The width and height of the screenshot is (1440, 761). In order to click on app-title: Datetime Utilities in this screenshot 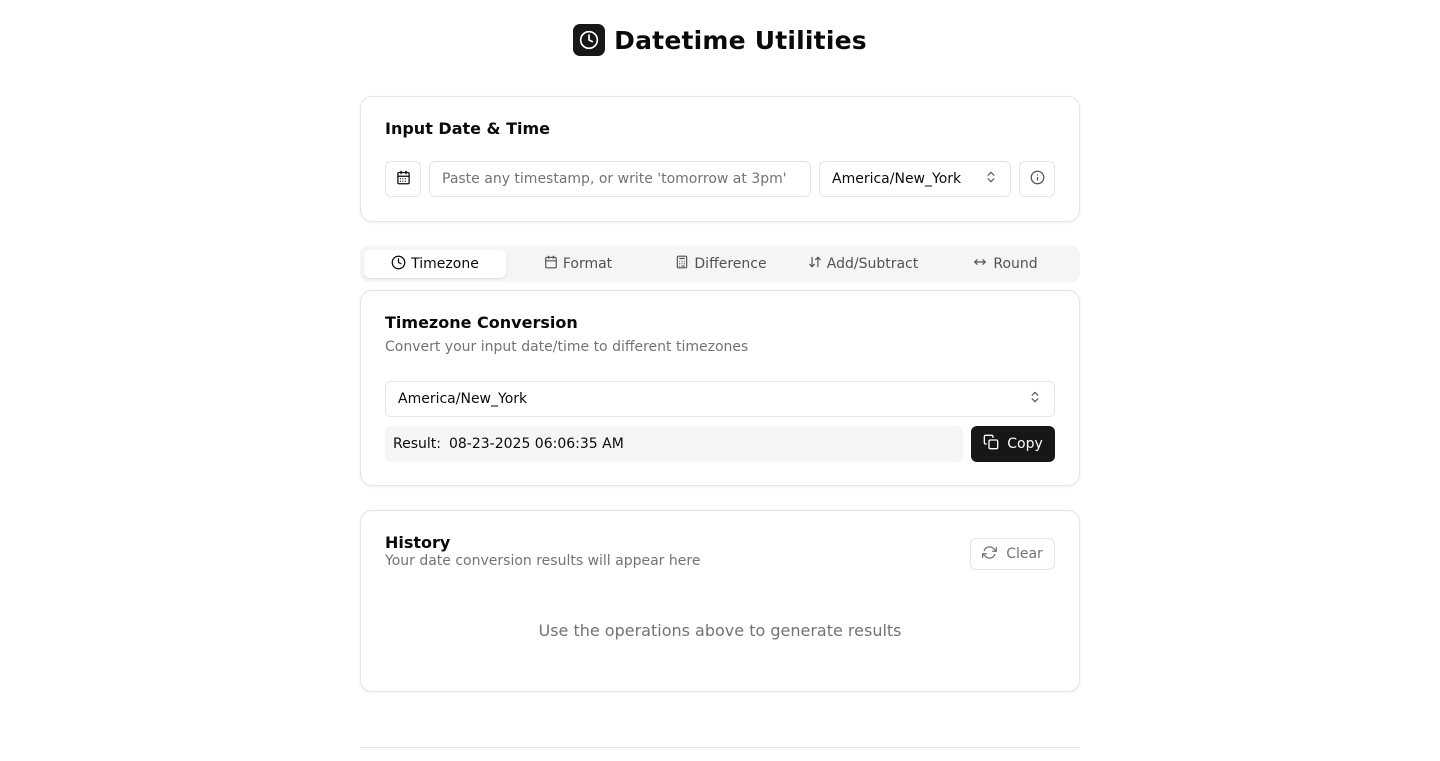, I will do `click(740, 40)`.